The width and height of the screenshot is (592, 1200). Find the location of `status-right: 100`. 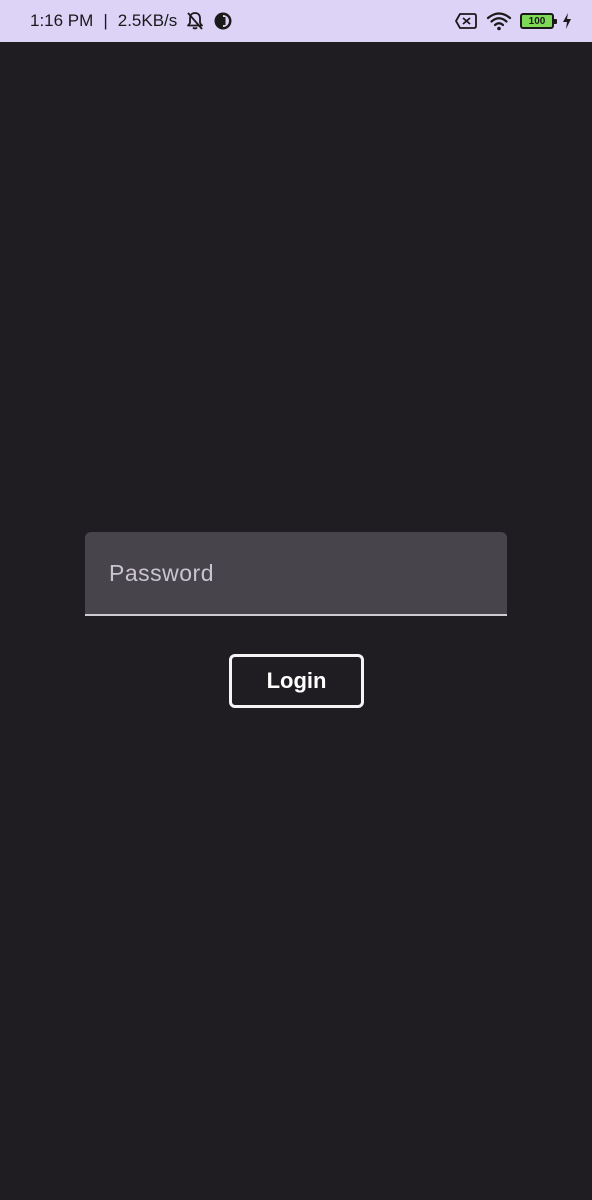

status-right: 100 is located at coordinates (513, 21).